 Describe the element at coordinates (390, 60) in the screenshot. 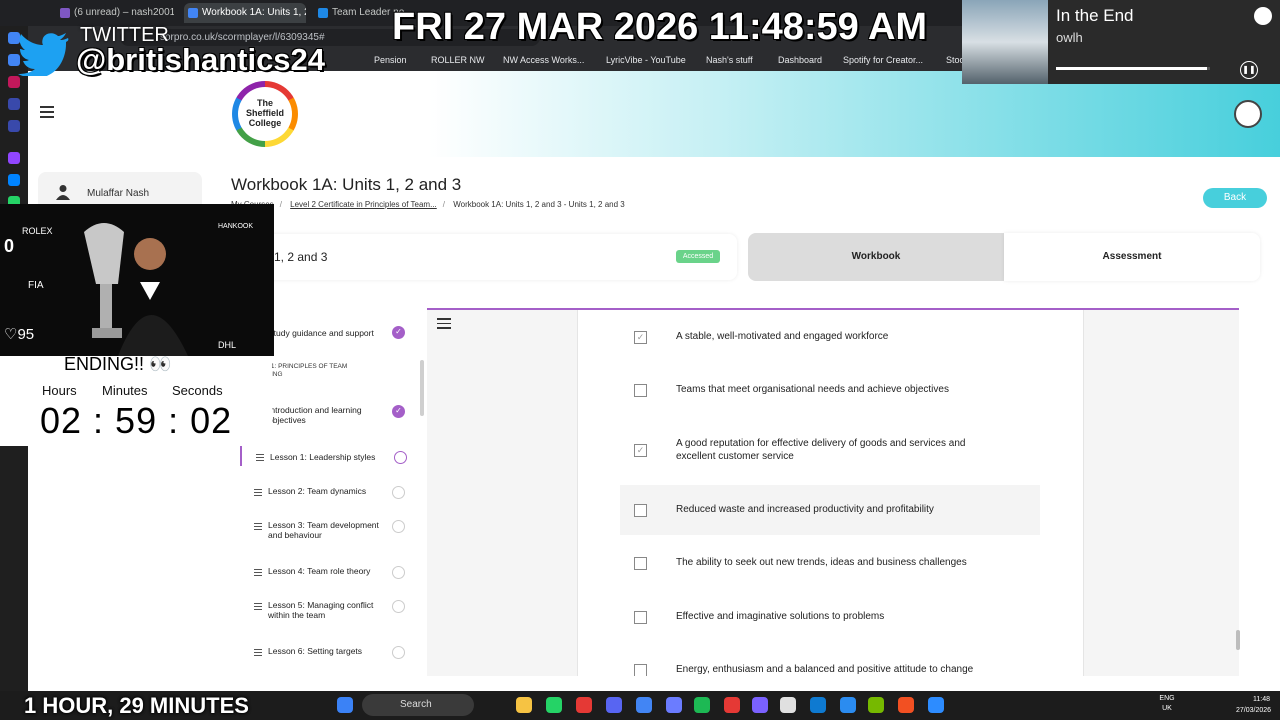

I see `bookmark-pension: Pension` at that location.